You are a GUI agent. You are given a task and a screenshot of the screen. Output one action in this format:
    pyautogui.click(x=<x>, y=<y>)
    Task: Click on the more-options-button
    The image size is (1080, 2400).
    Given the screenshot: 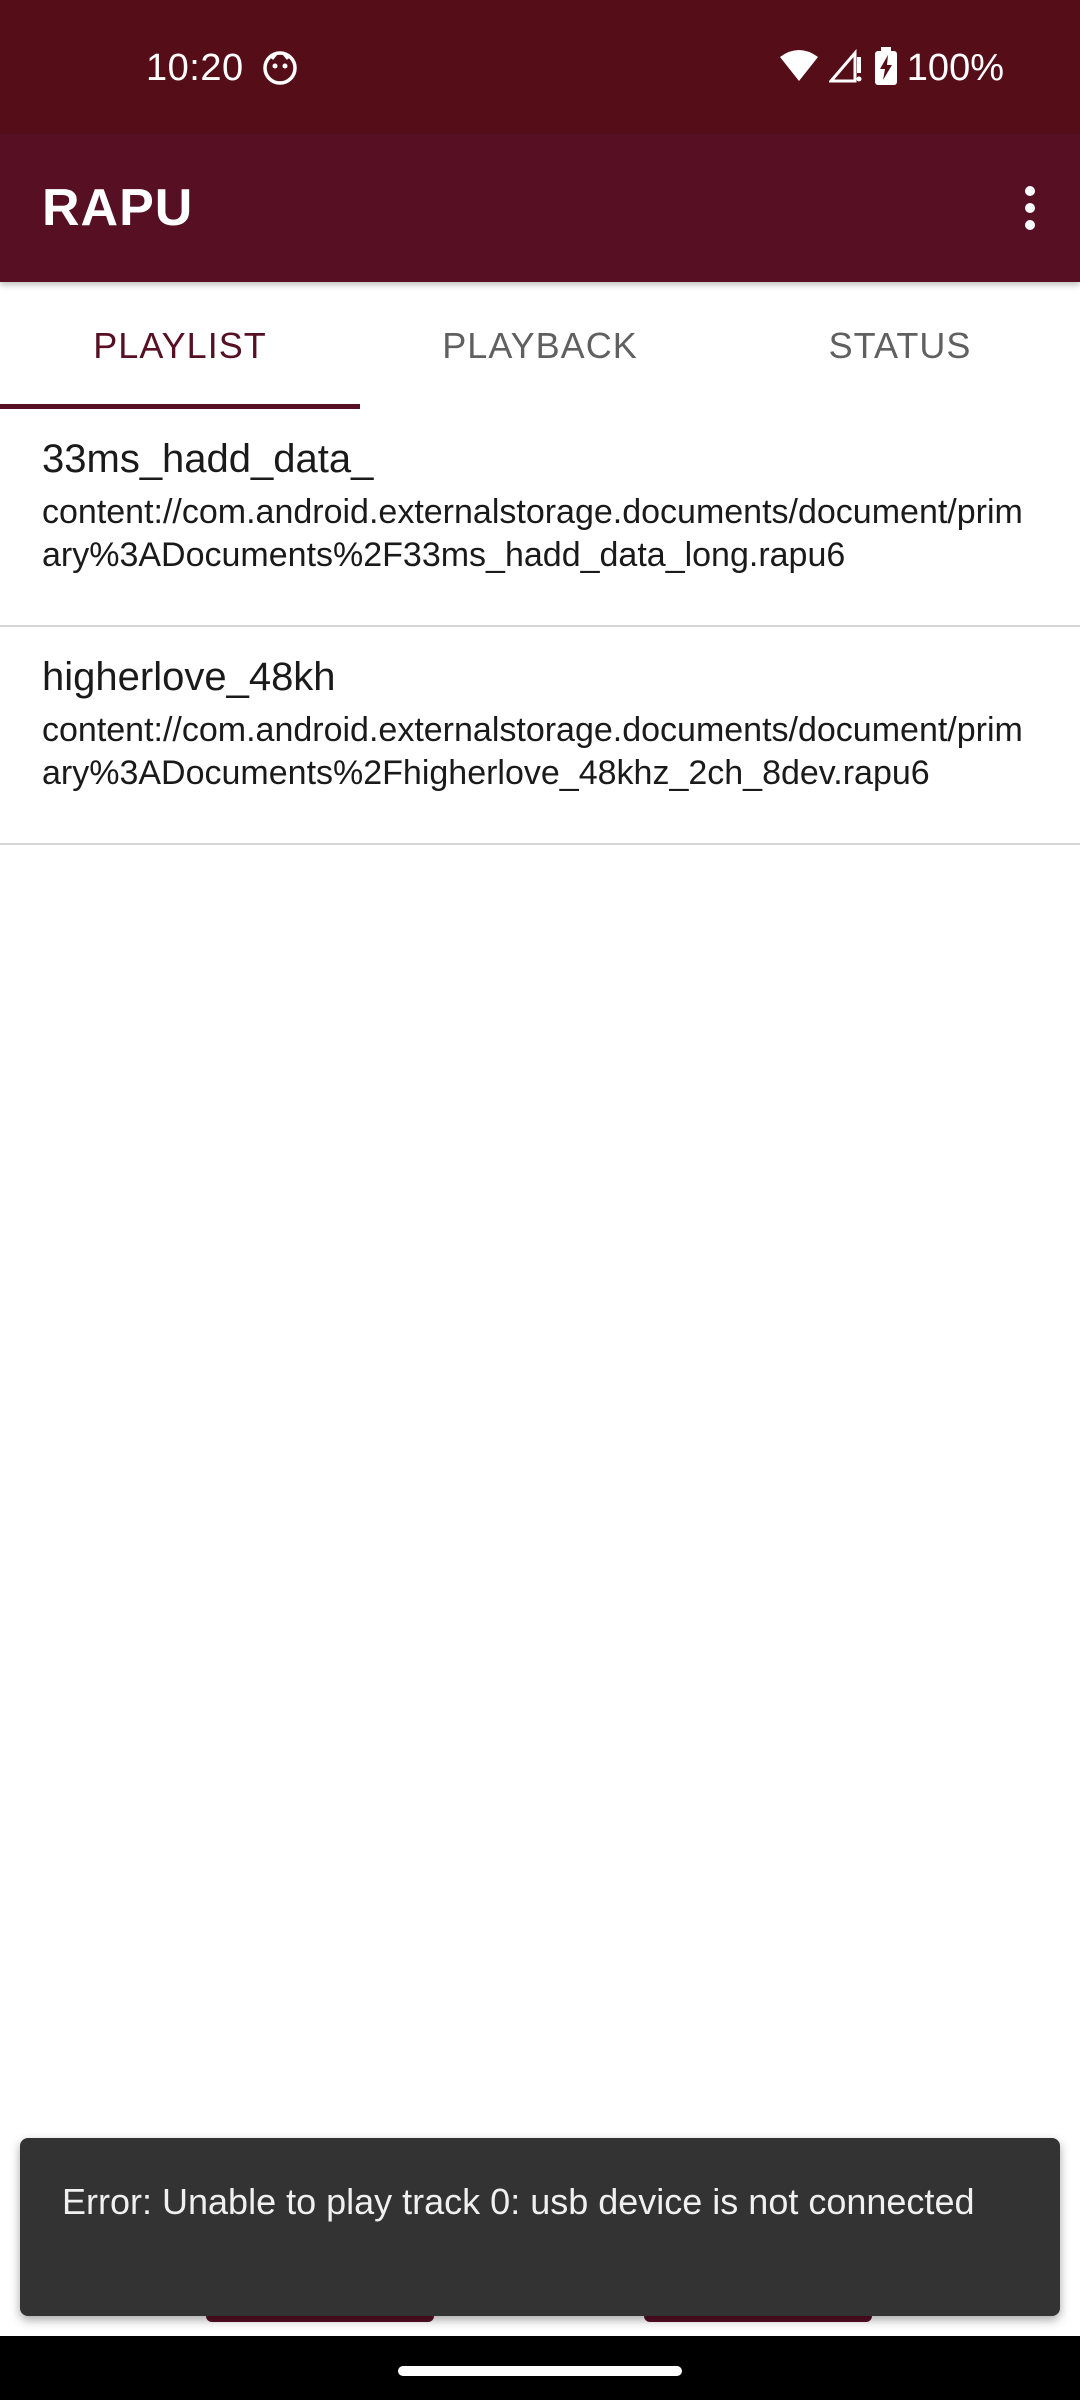 What is the action you would take?
    pyautogui.click(x=1030, y=208)
    